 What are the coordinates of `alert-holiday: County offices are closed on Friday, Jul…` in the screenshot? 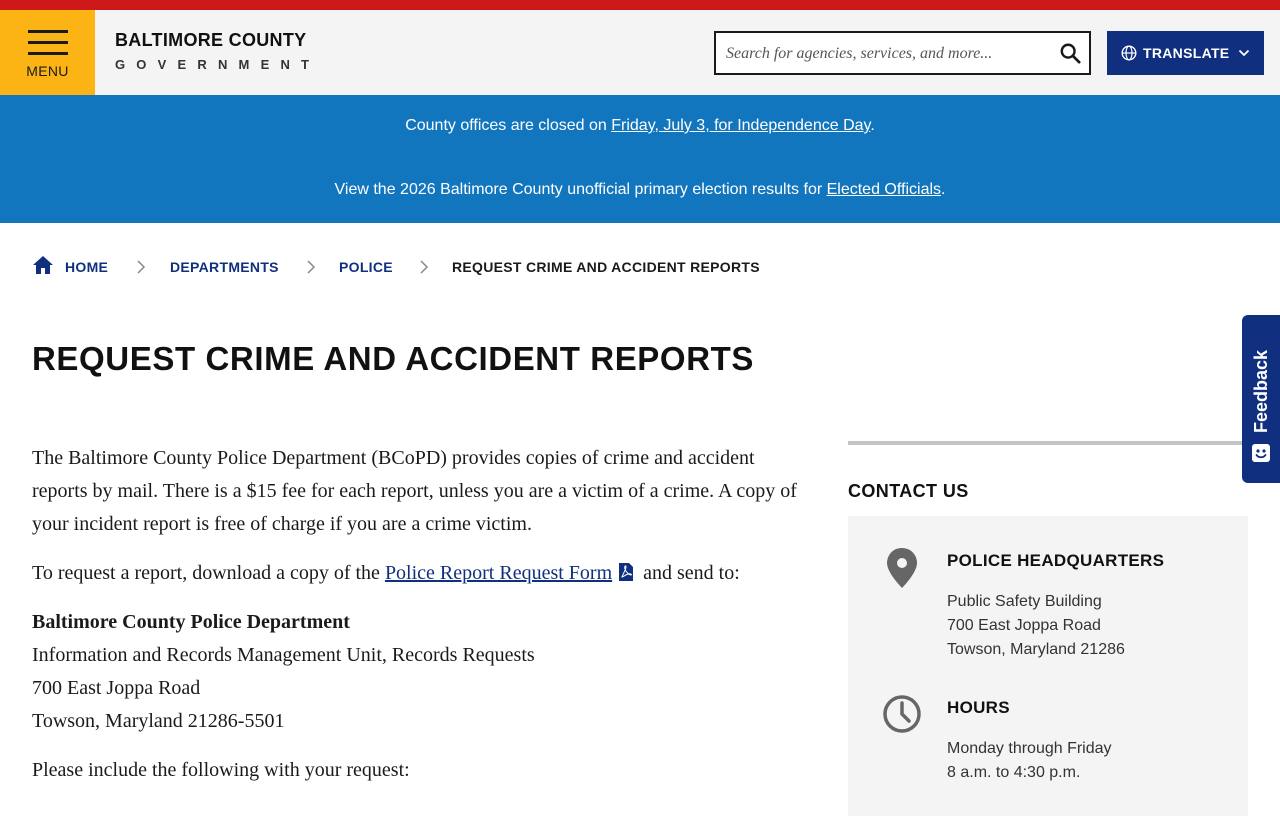 It's located at (640, 126).